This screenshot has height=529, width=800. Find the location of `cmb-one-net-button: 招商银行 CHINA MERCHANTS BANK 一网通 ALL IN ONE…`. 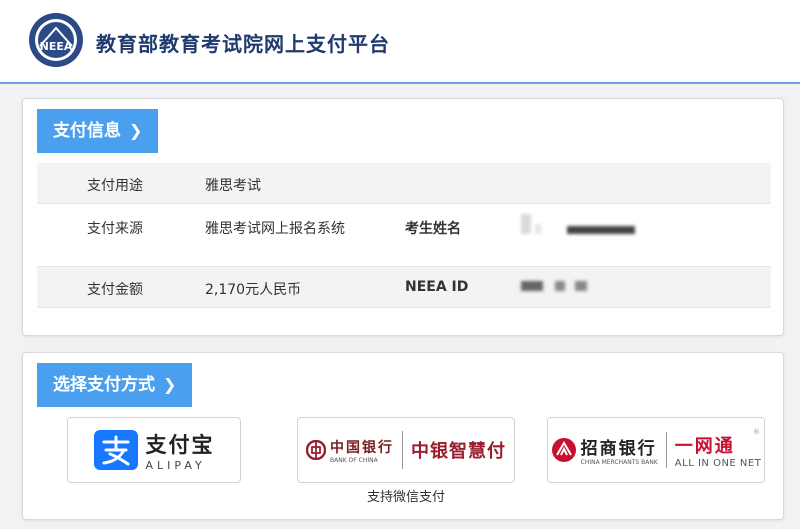

cmb-one-net-button: 招商银行 CHINA MERCHANTS BANK 一网通 ALL IN ONE… is located at coordinates (656, 450).